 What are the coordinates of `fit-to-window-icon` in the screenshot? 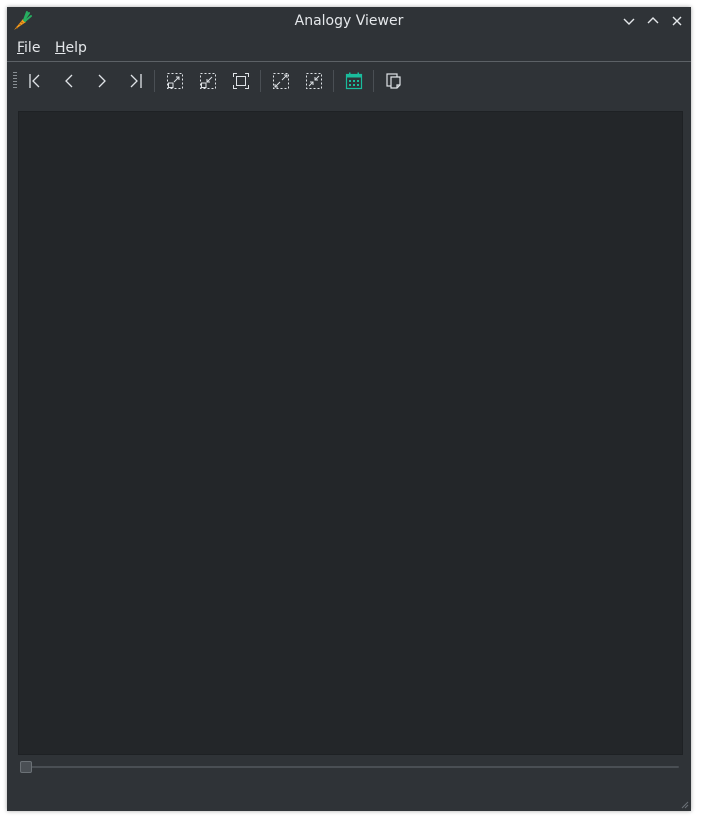 It's located at (241, 81).